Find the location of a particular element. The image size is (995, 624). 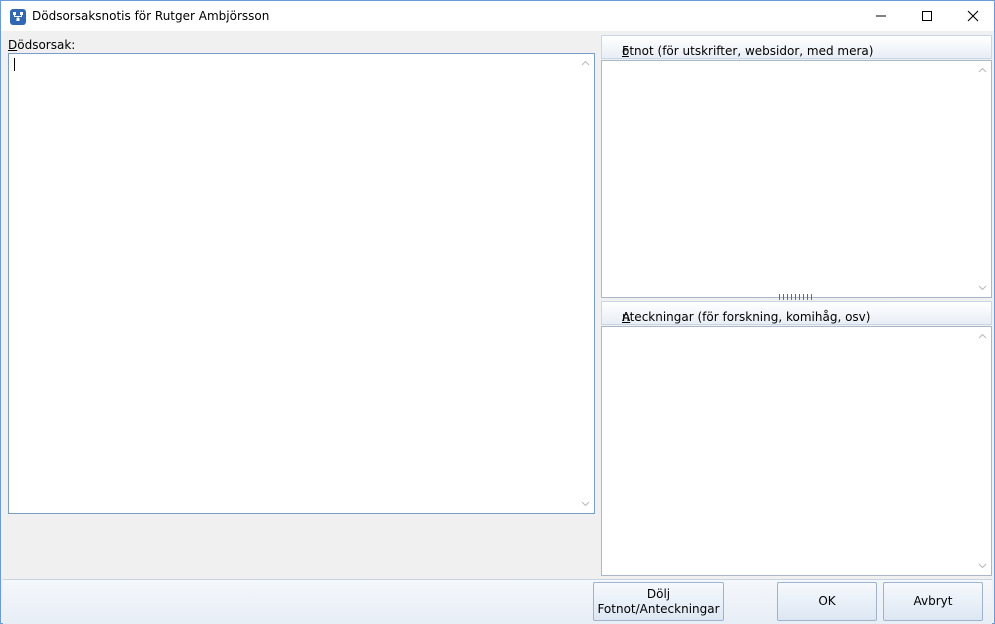

minimize-button is located at coordinates (881, 16).